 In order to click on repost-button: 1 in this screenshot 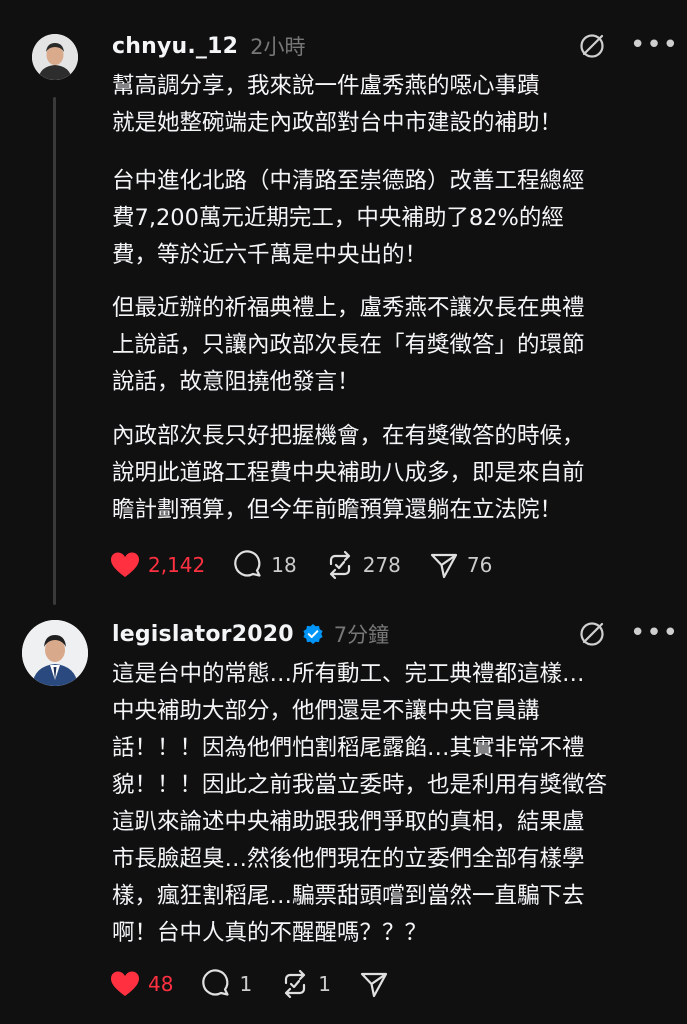, I will do `click(304, 984)`.